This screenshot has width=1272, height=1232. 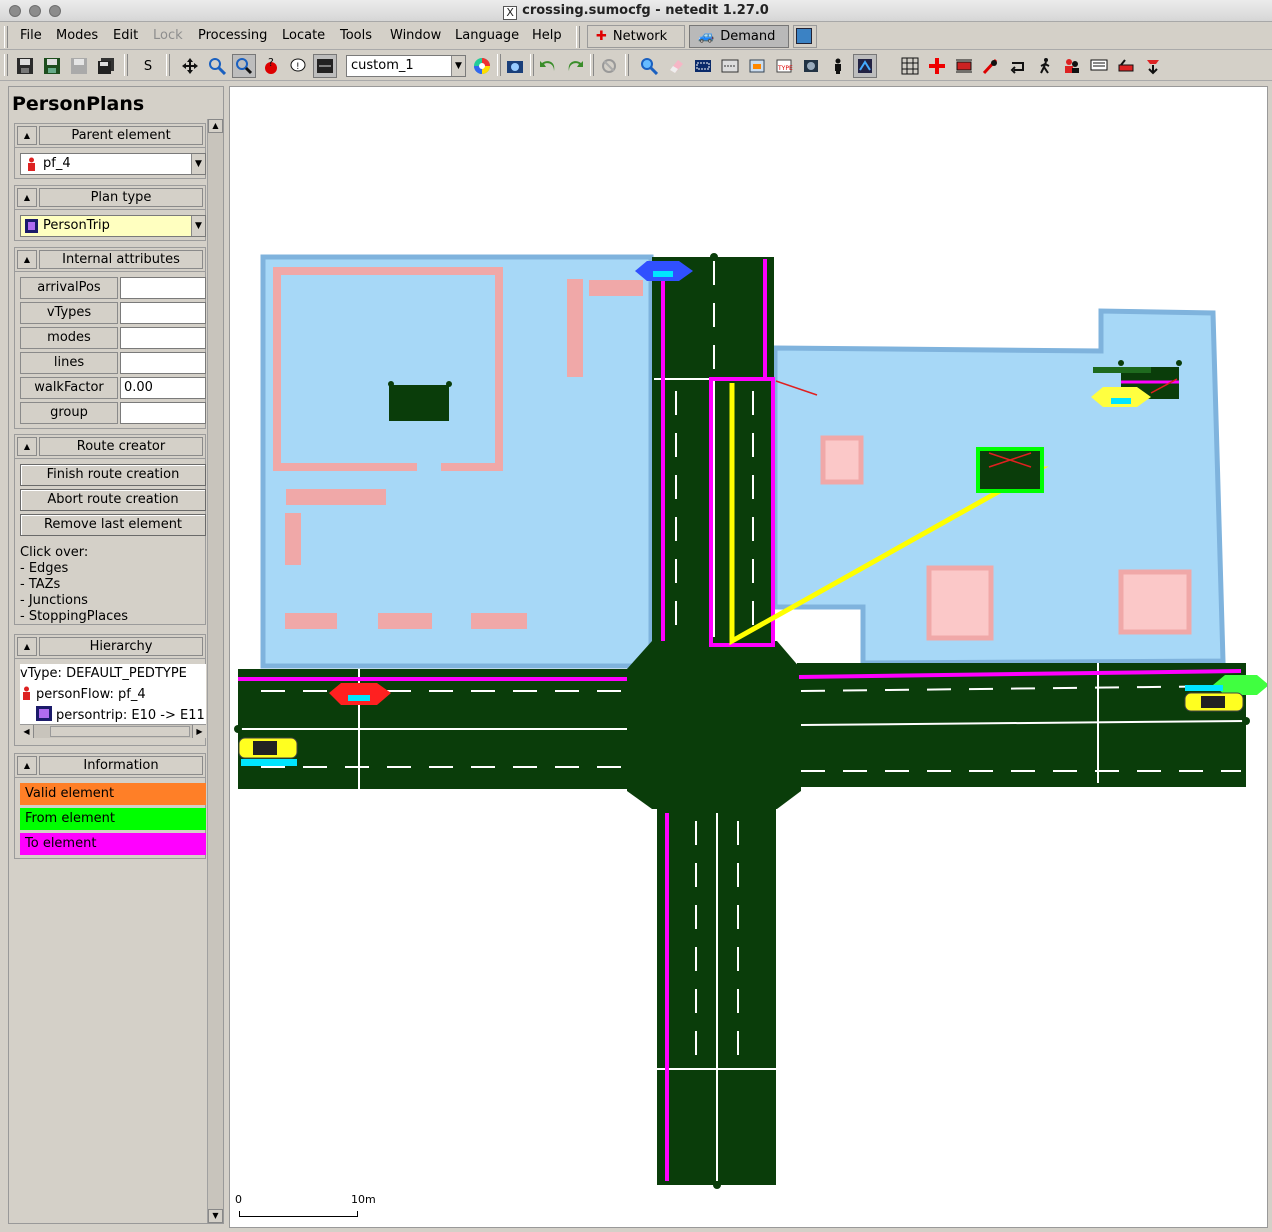 What do you see at coordinates (325, 66) in the screenshot?
I see `menu-toggle-button` at bounding box center [325, 66].